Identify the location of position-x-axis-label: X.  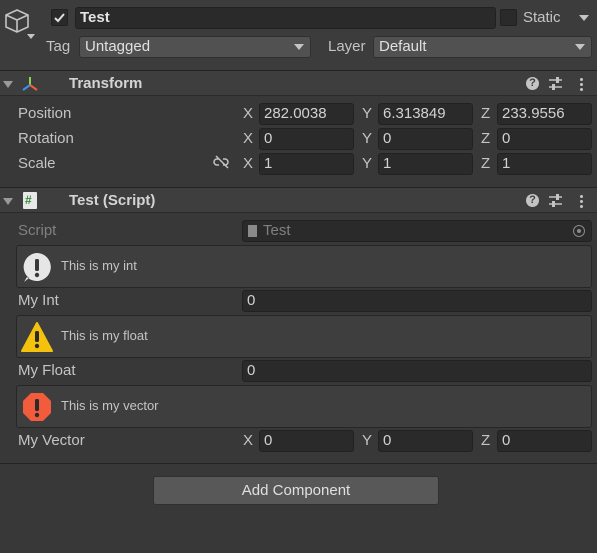
(248, 114).